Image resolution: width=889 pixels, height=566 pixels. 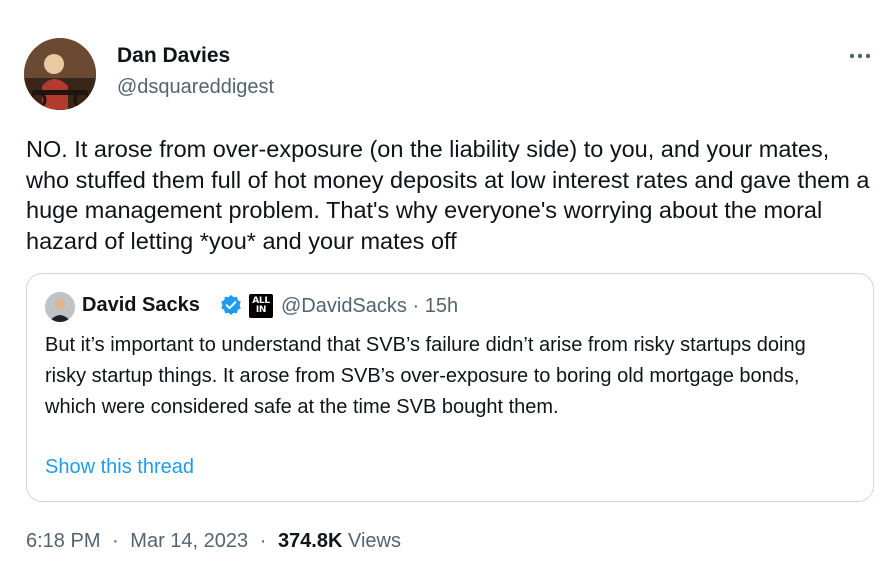 I want to click on more-horizontal-icon, so click(x=860, y=56).